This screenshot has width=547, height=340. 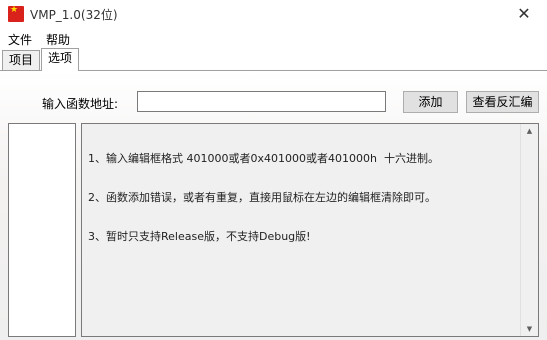 I want to click on view-disassembly-button: 查看反汇编, so click(x=502, y=102).